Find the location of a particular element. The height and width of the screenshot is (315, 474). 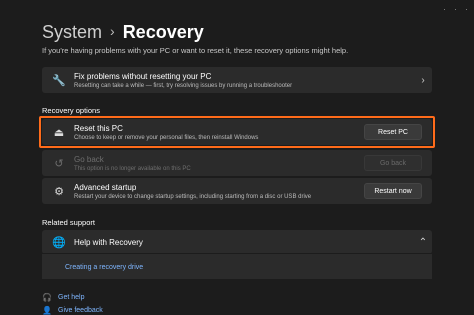

advanced-startup-icon: ⚙ is located at coordinates (59, 191).